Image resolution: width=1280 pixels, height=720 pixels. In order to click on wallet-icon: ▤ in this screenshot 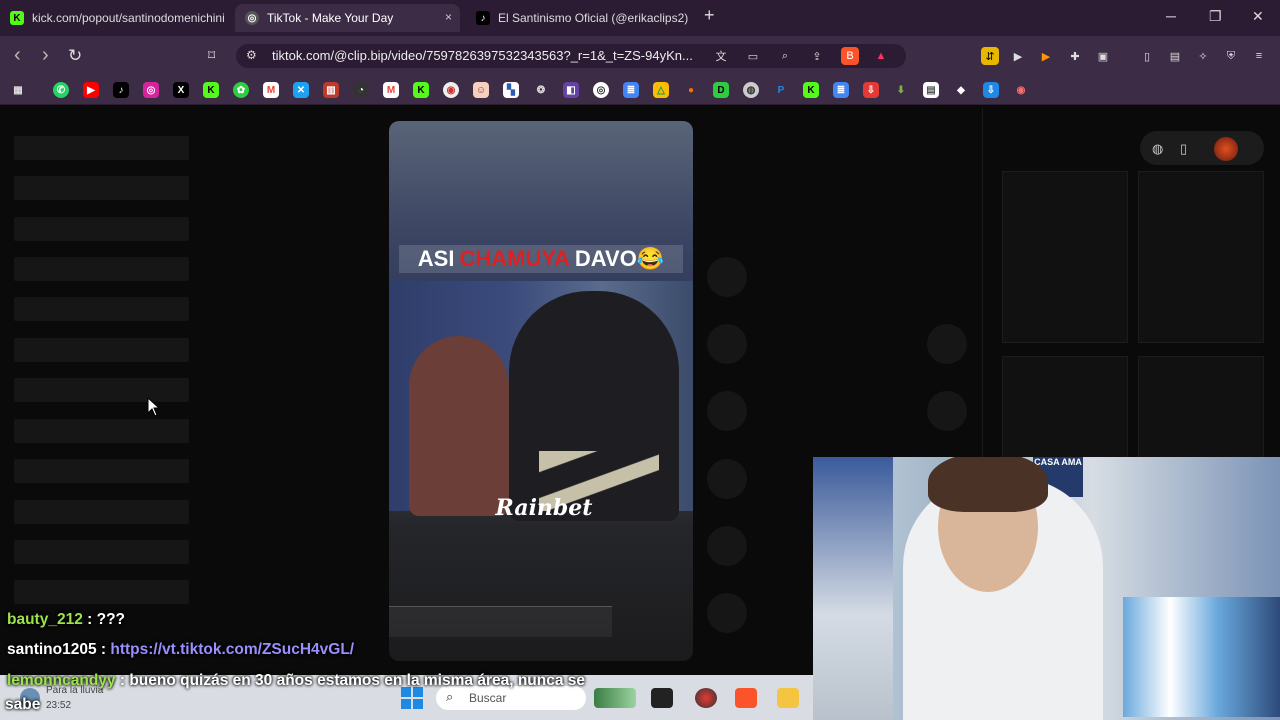, I will do `click(1175, 56)`.